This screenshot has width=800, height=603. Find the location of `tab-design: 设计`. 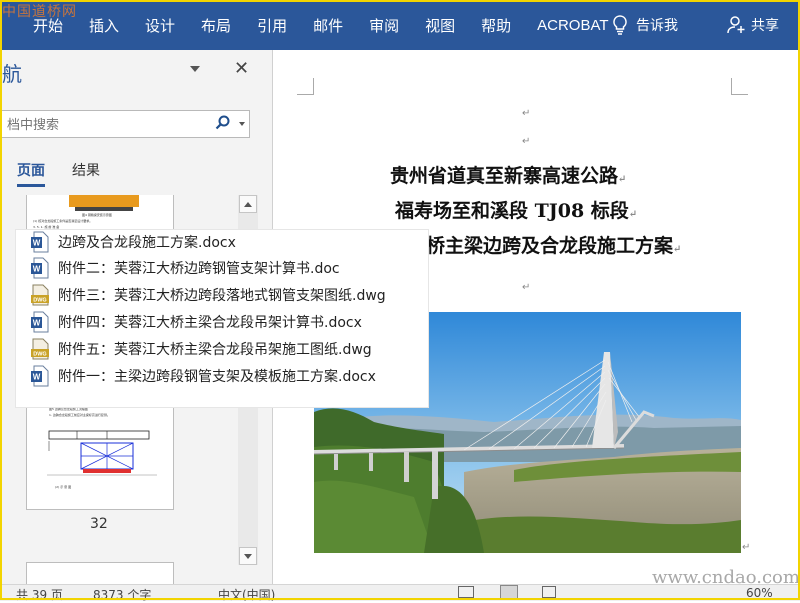

tab-design: 设计 is located at coordinates (160, 25).